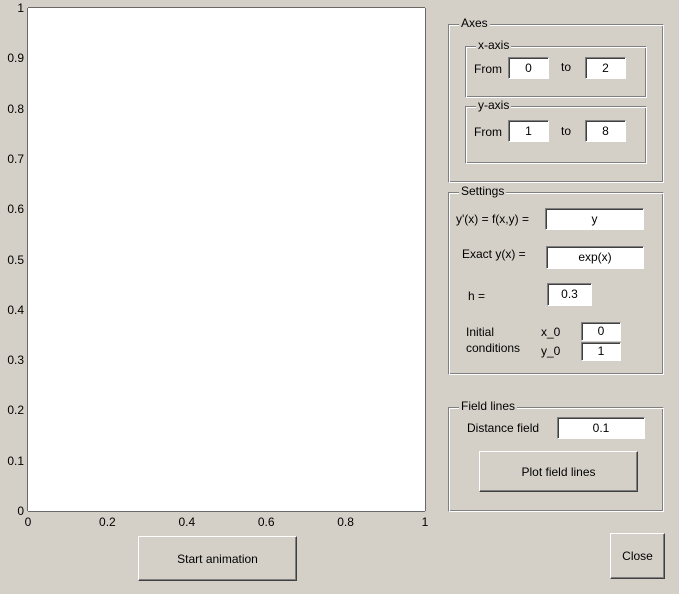 The width and height of the screenshot is (679, 594). What do you see at coordinates (488, 69) in the screenshot?
I see `x-from-label: From` at bounding box center [488, 69].